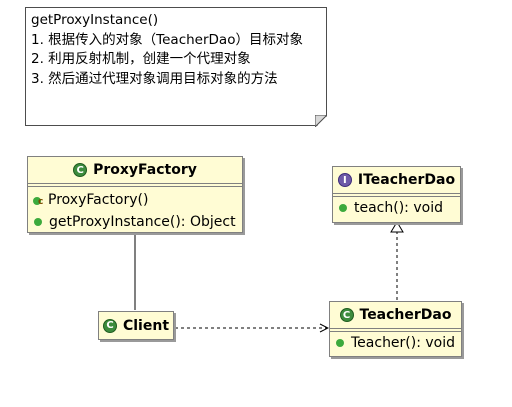  I want to click on class-header: I ITeacherDao, so click(396, 180).